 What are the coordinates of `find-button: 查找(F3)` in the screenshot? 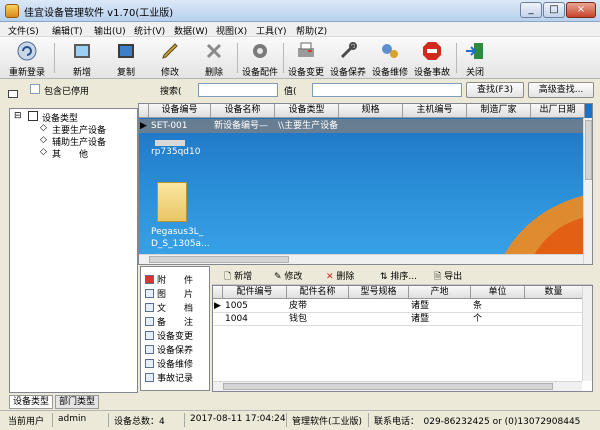 It's located at (495, 90).